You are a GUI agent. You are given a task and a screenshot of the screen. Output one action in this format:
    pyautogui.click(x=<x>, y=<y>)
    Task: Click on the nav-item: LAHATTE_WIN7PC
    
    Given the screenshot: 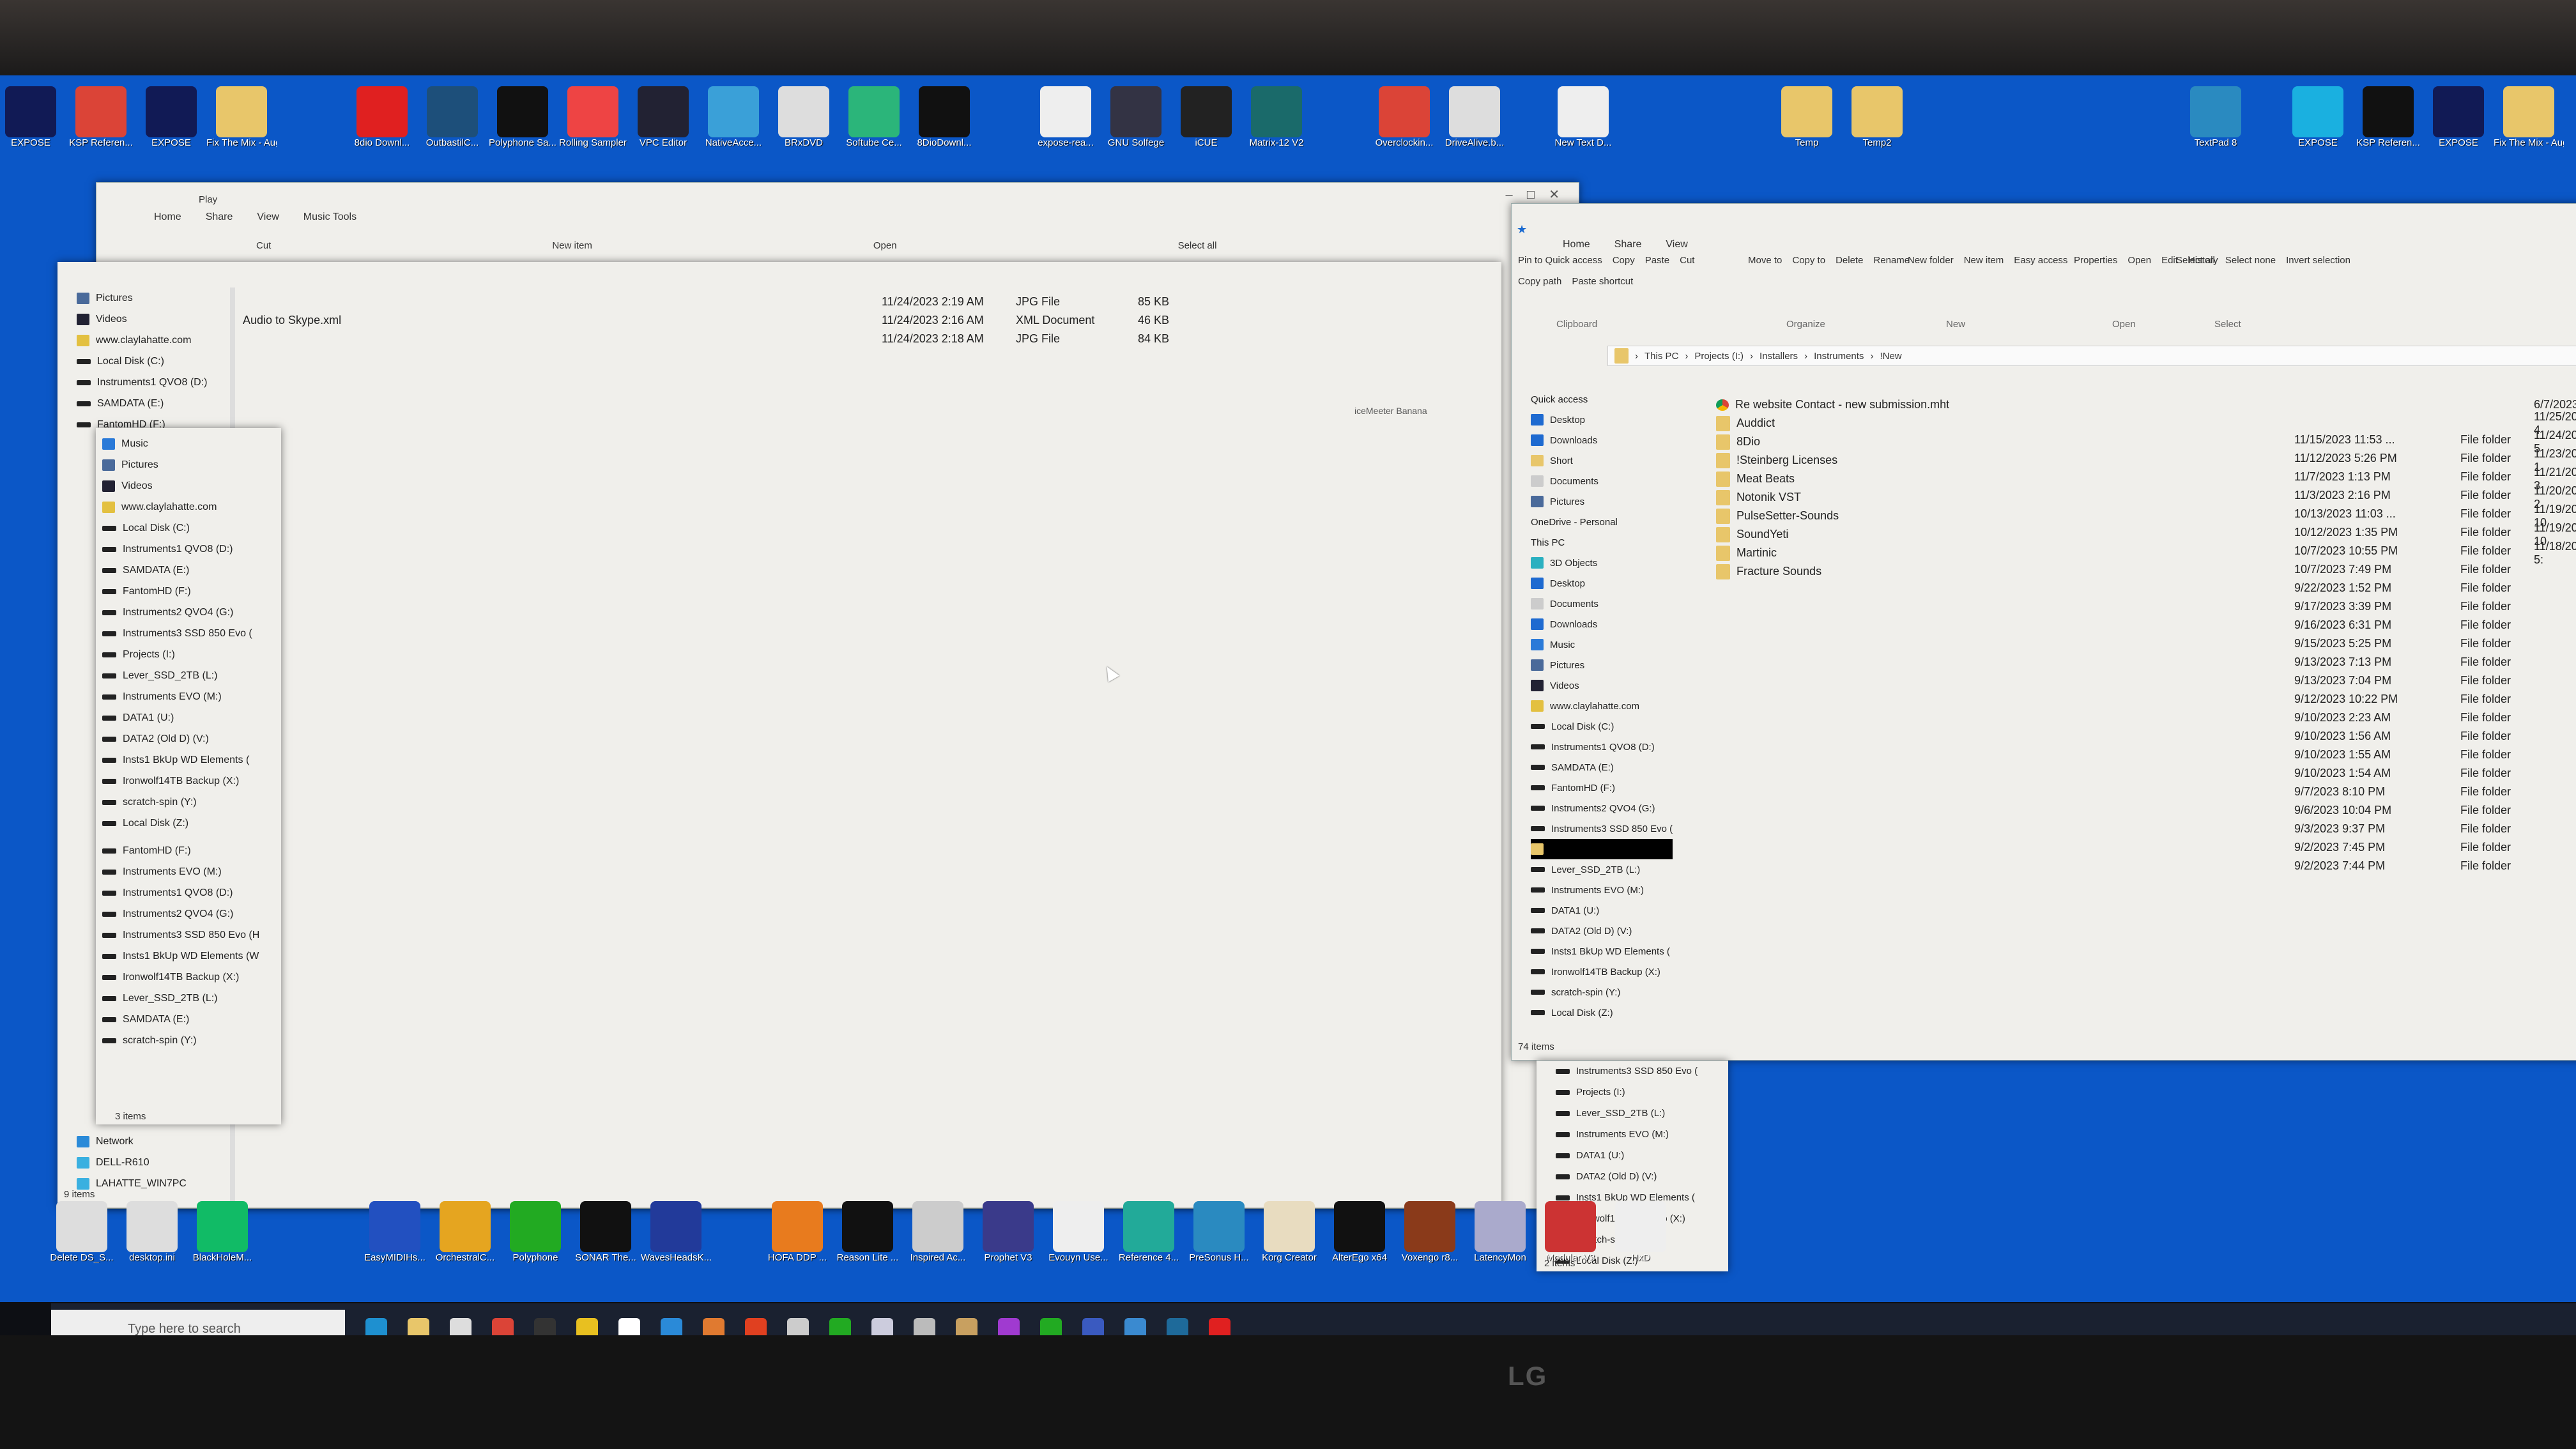 What is the action you would take?
    pyautogui.click(x=132, y=1183)
    